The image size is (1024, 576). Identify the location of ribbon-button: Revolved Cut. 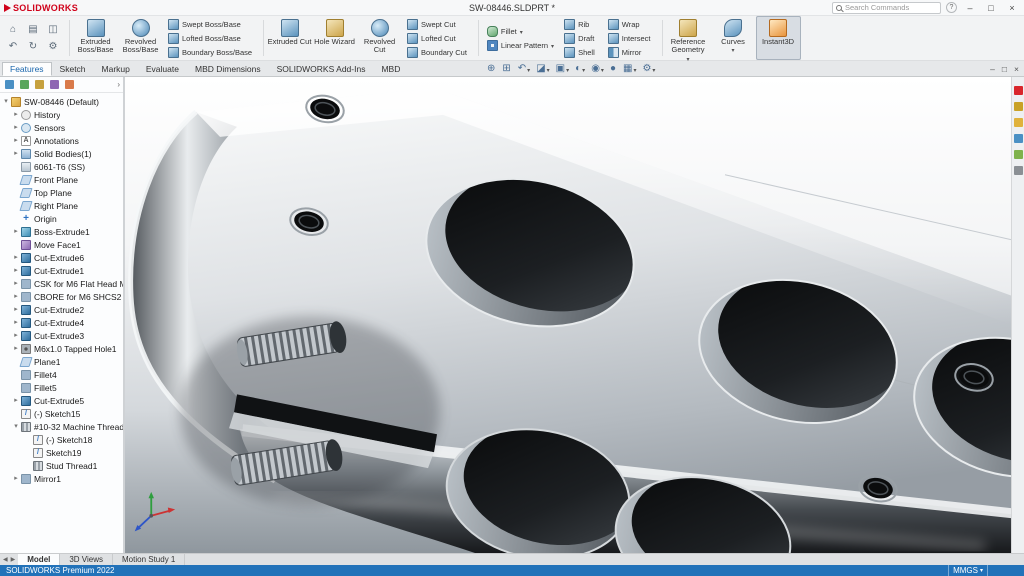
(379, 38).